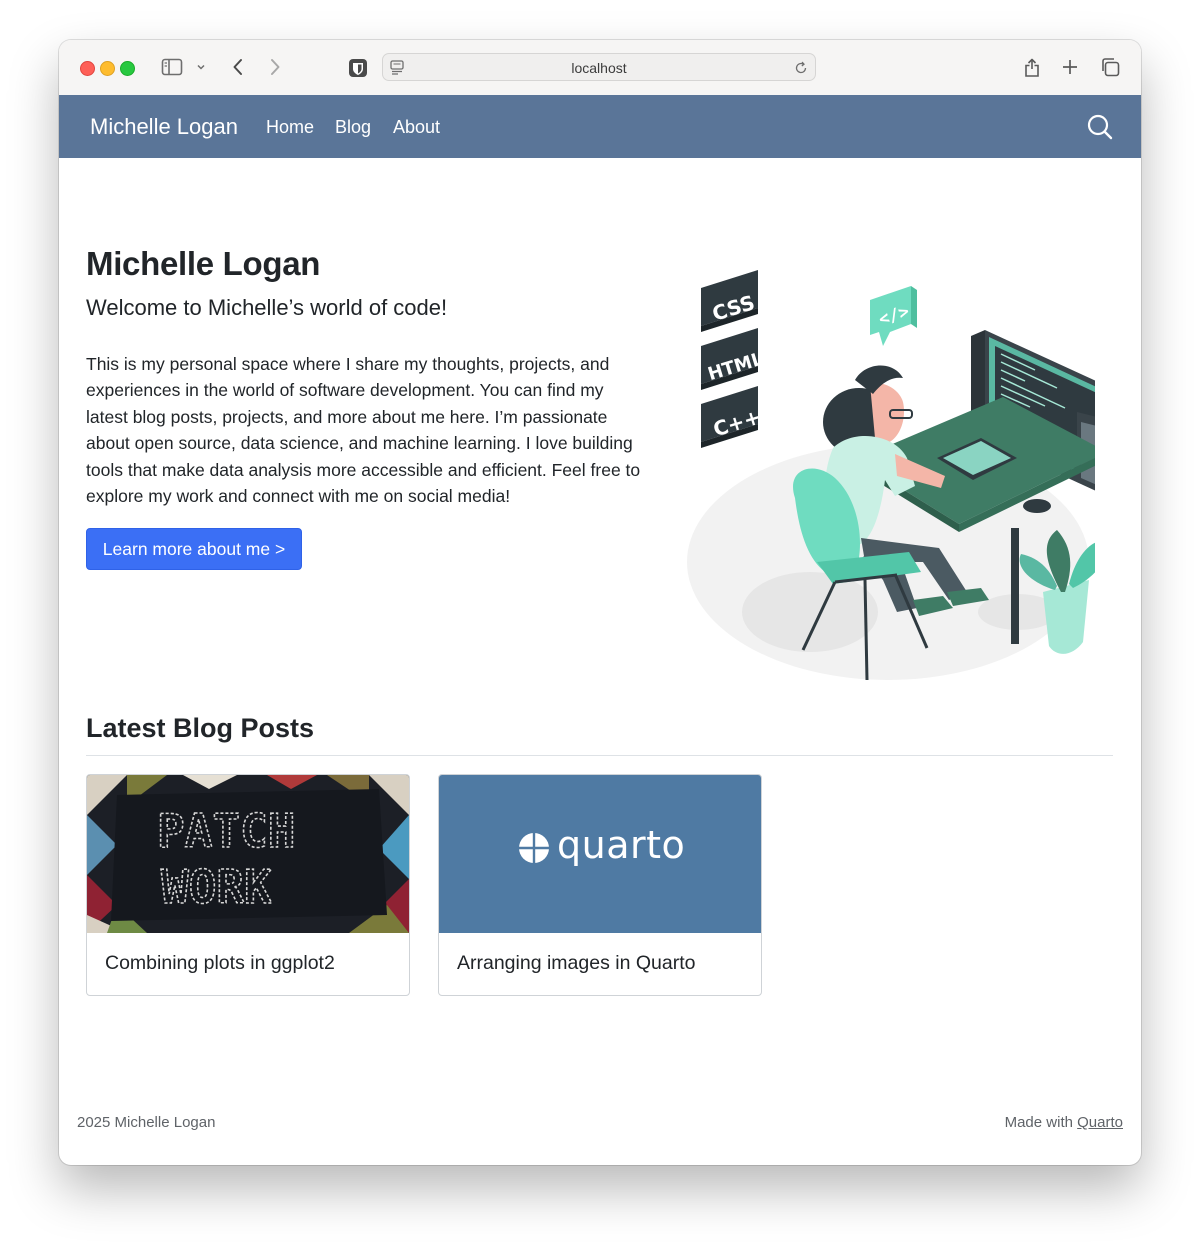 Image resolution: width=1200 pixels, height=1244 pixels. I want to click on plus-icon, so click(1070, 67).